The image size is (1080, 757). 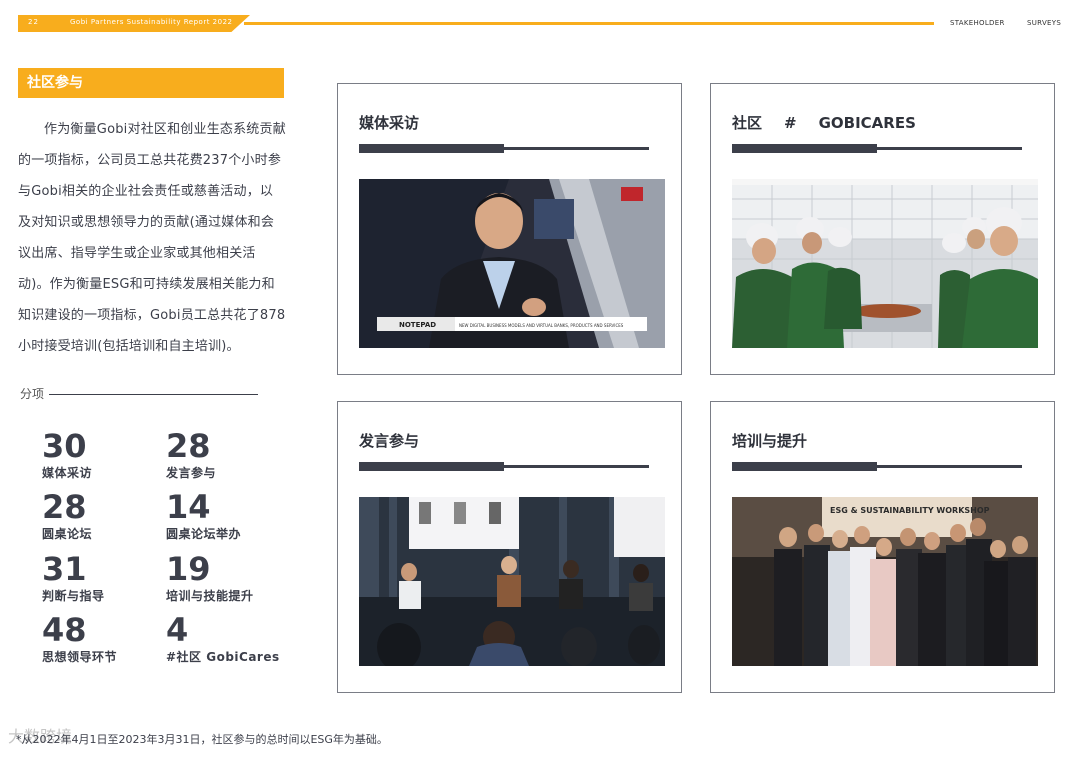 I want to click on card-title: 社区 # GOBICARES, so click(x=824, y=122).